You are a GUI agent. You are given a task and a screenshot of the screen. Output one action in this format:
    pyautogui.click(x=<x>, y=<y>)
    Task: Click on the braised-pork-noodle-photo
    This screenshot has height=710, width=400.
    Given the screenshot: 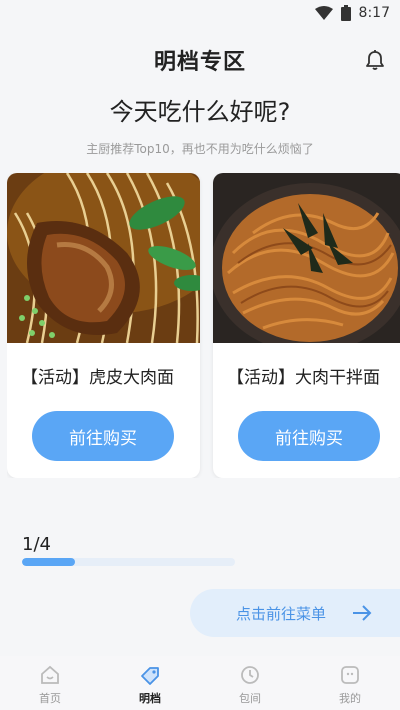 What is the action you would take?
    pyautogui.click(x=103, y=258)
    